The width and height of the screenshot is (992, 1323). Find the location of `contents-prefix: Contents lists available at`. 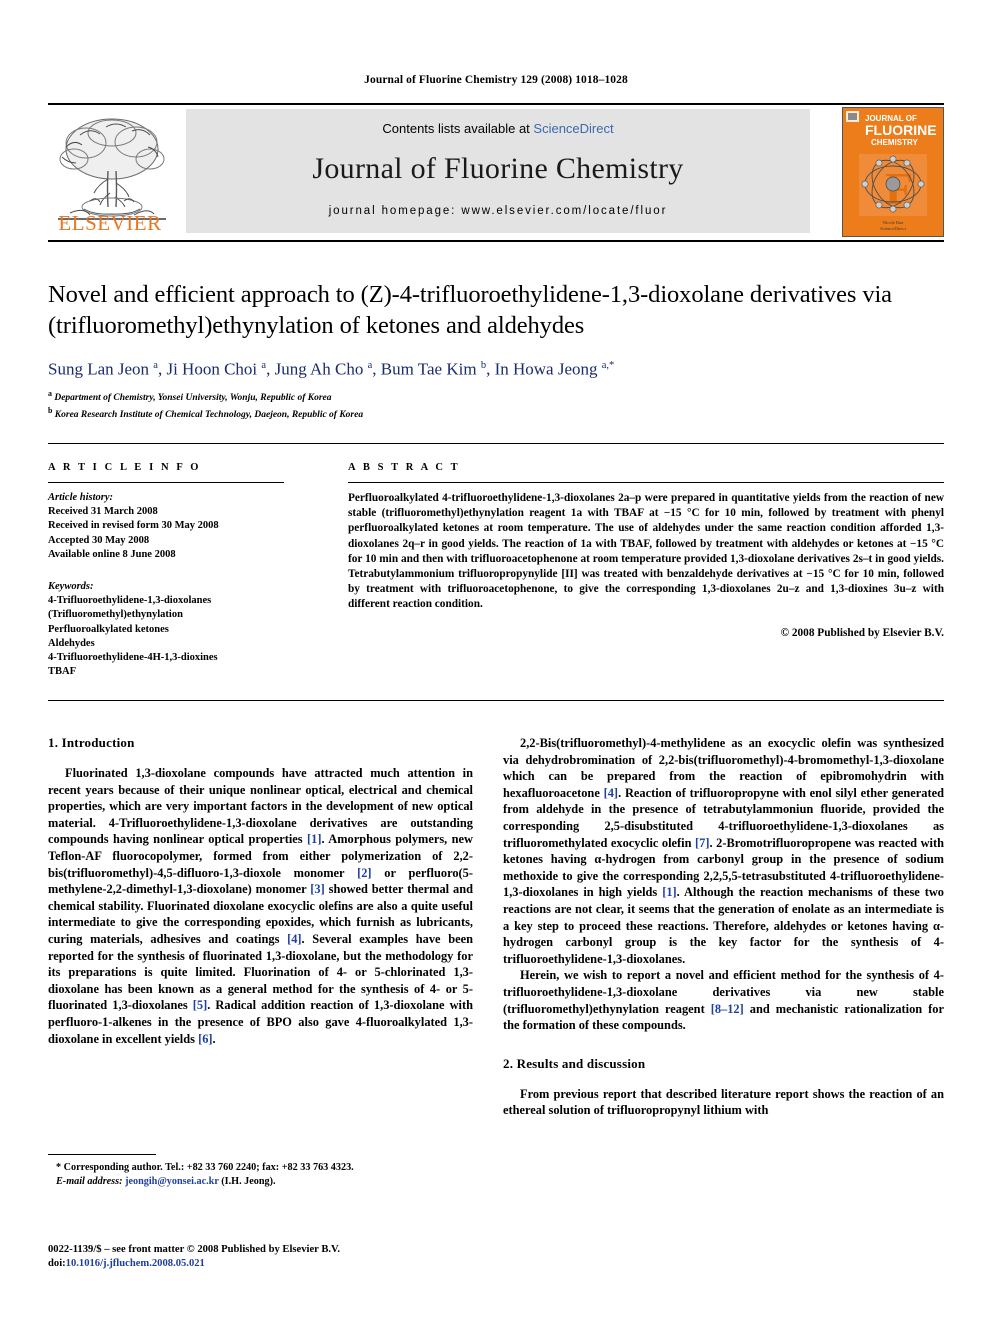

contents-prefix: Contents lists available at is located at coordinates (458, 128).